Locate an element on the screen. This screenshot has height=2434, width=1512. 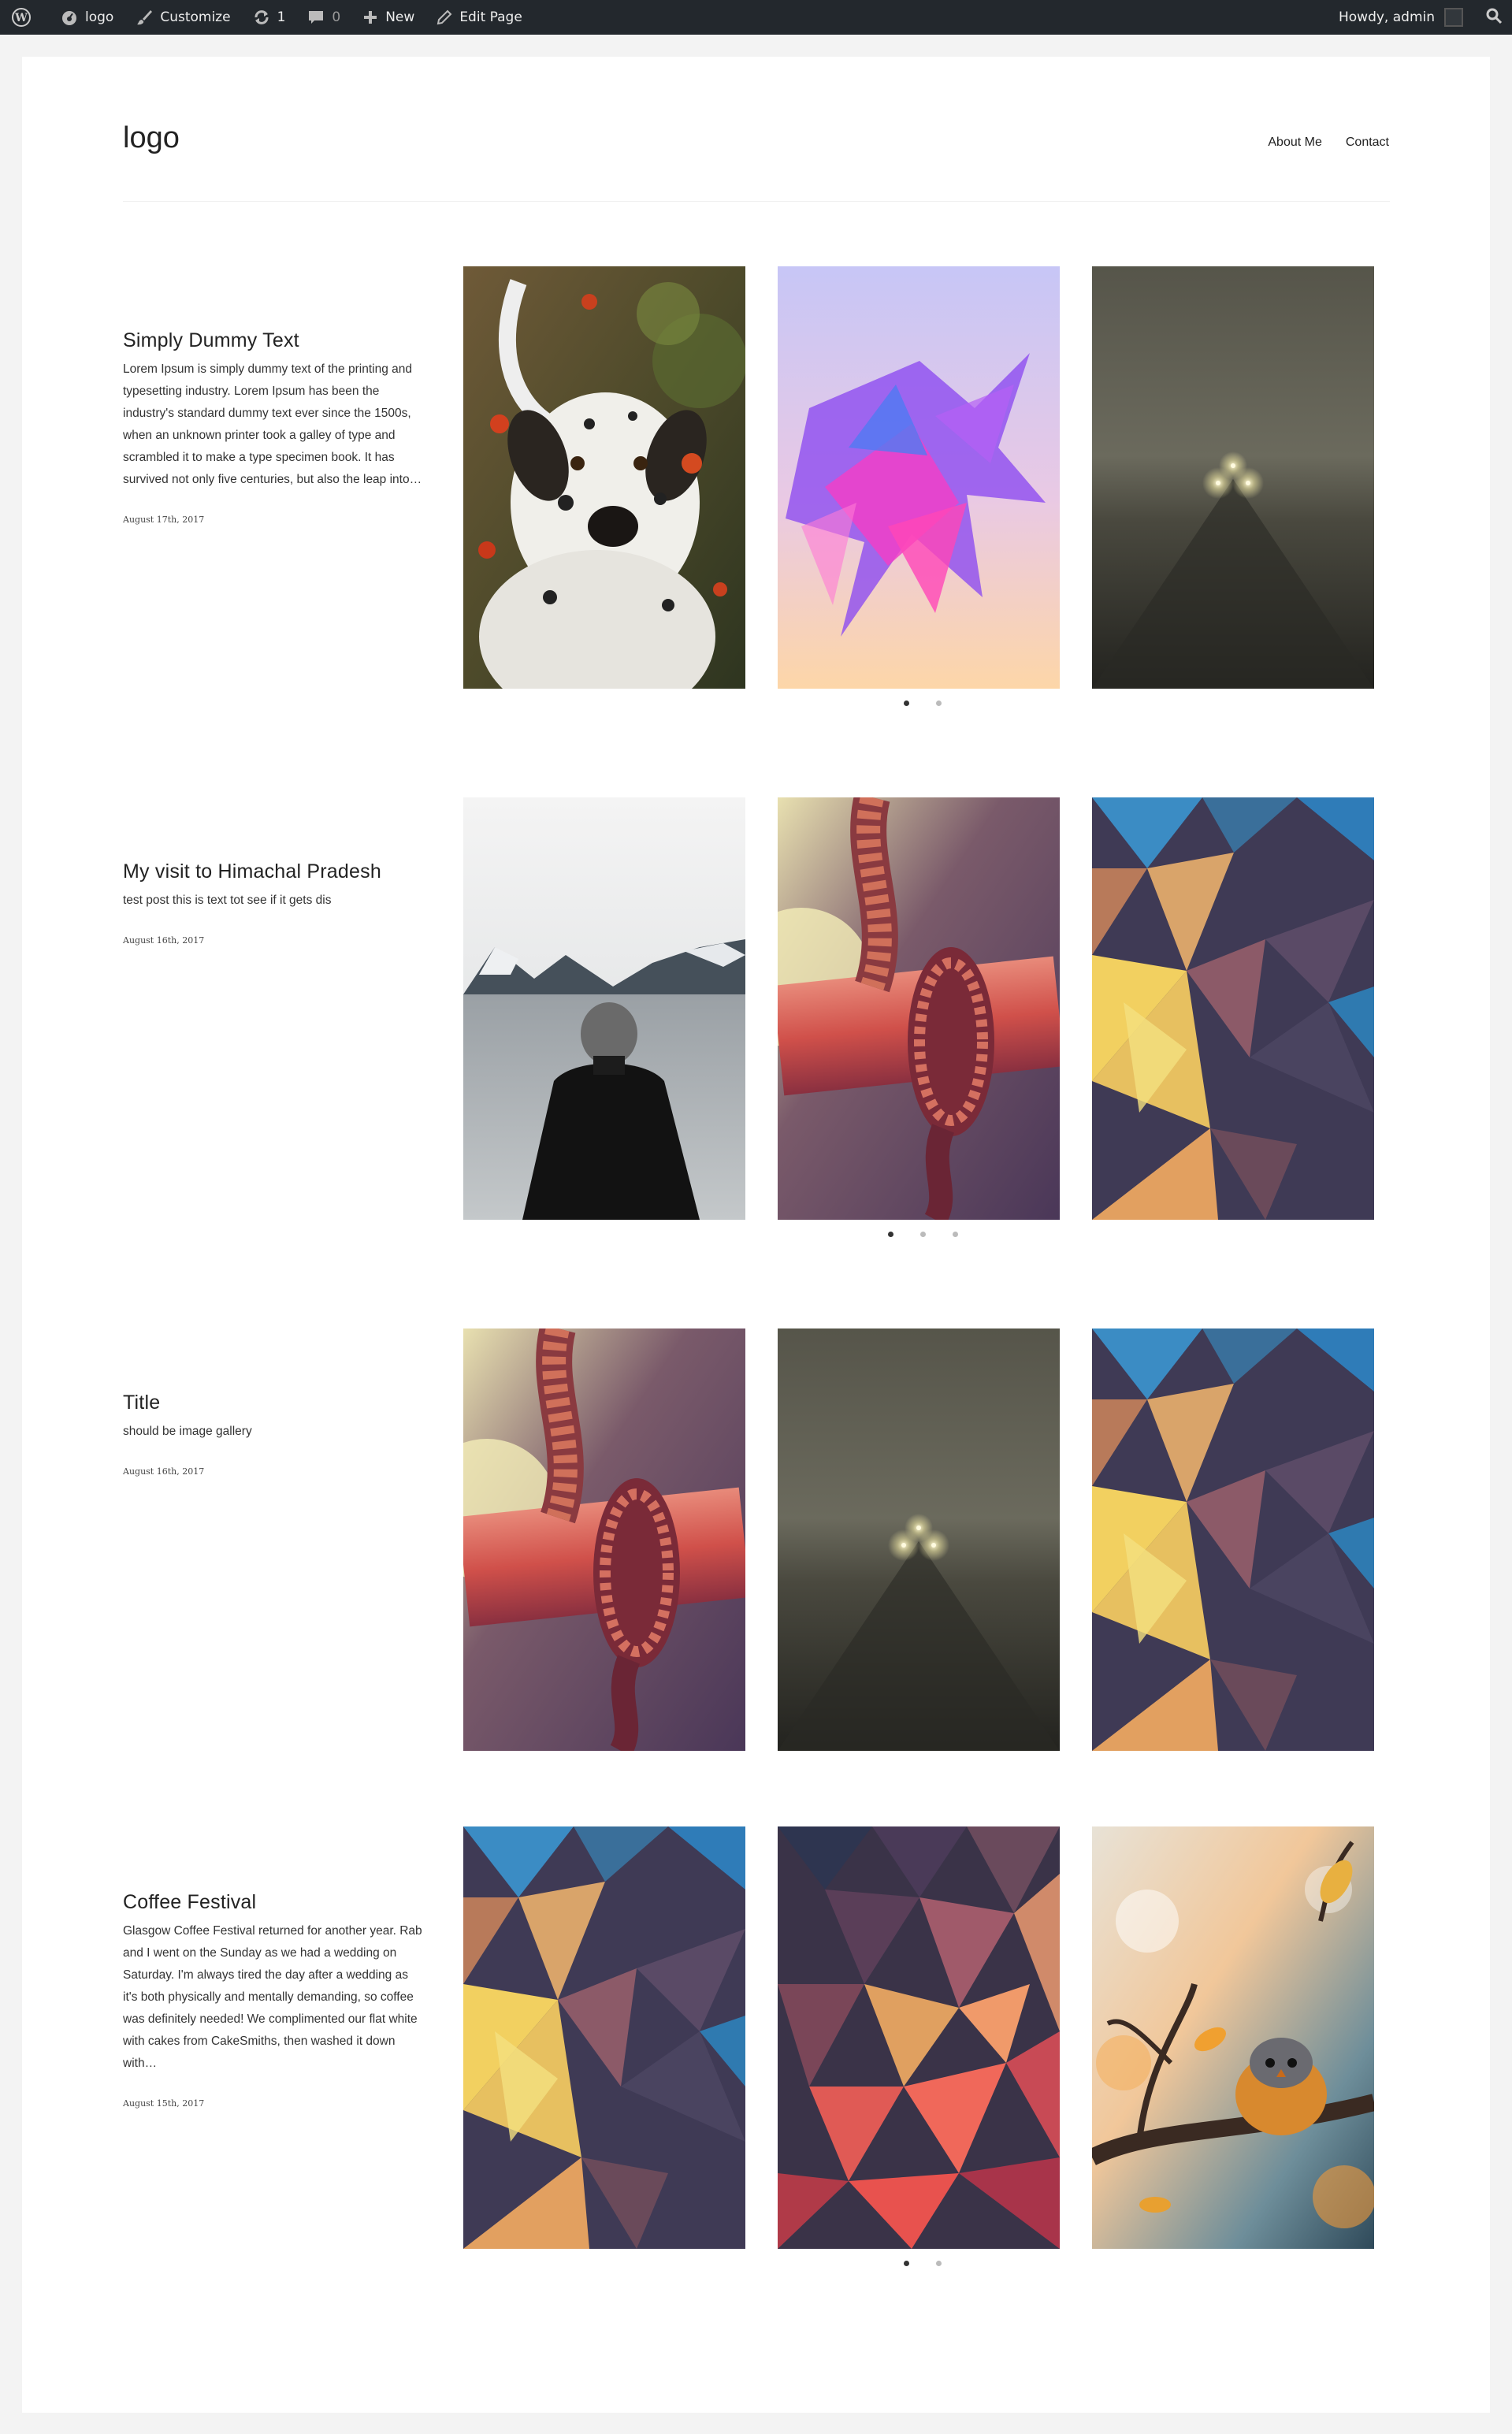
customize-link: Customize is located at coordinates (182, 17).